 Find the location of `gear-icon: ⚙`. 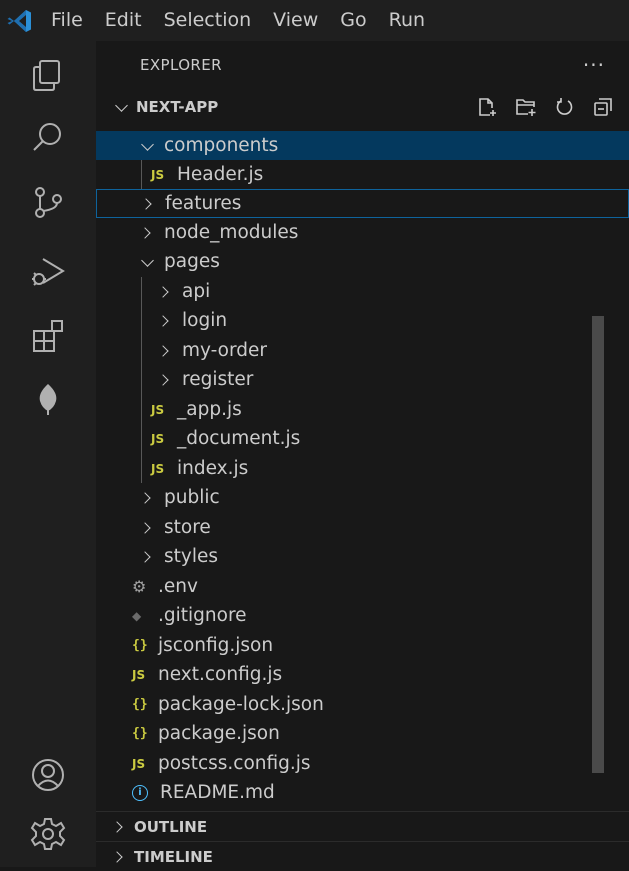

gear-icon: ⚙ is located at coordinates (139, 586).